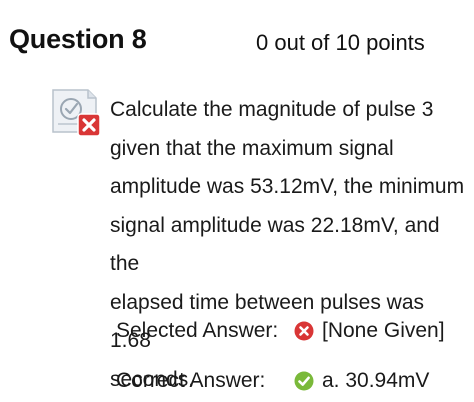 The width and height of the screenshot is (474, 402). I want to click on x-circle-icon, so click(304, 331).